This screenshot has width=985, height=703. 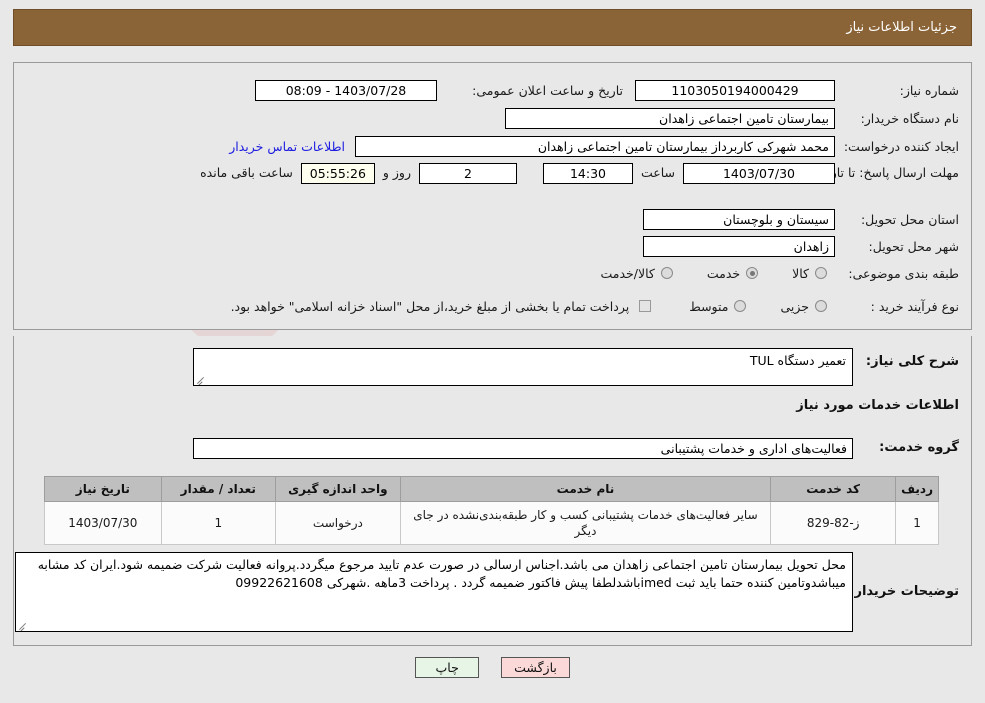 I want to click on need-number-value: 1103050194000429, so click(x=735, y=90).